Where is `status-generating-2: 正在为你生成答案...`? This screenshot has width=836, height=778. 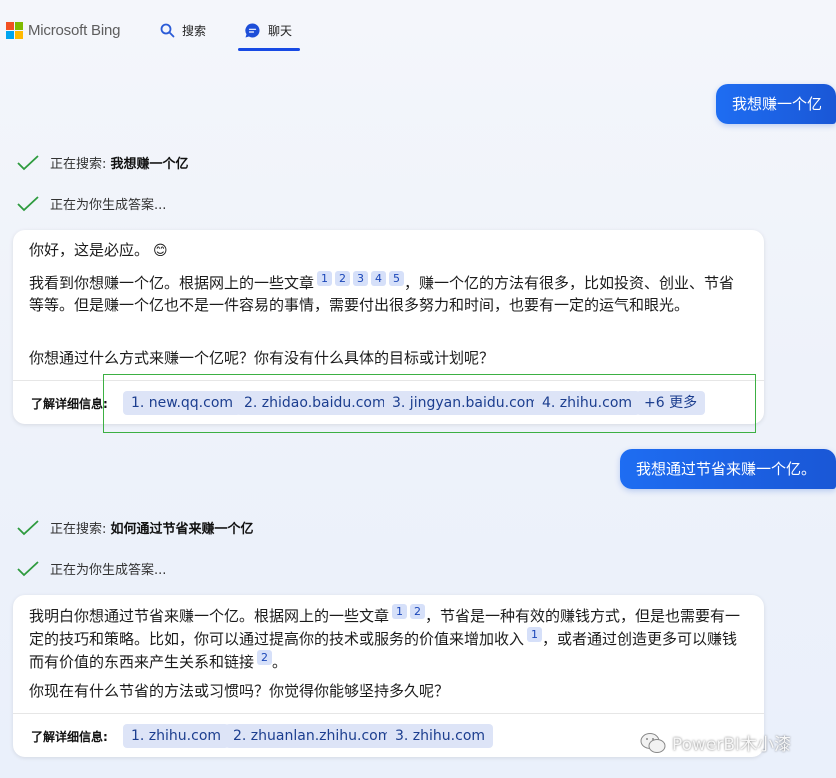 status-generating-2: 正在为你生成答案... is located at coordinates (91, 568).